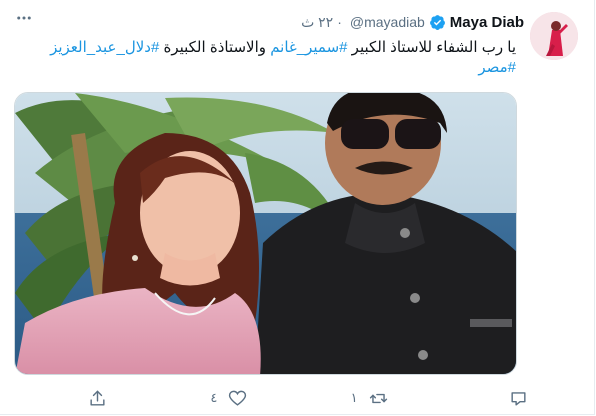 This screenshot has height=416, width=596. I want to click on author-name: Maya Diab, so click(487, 22).